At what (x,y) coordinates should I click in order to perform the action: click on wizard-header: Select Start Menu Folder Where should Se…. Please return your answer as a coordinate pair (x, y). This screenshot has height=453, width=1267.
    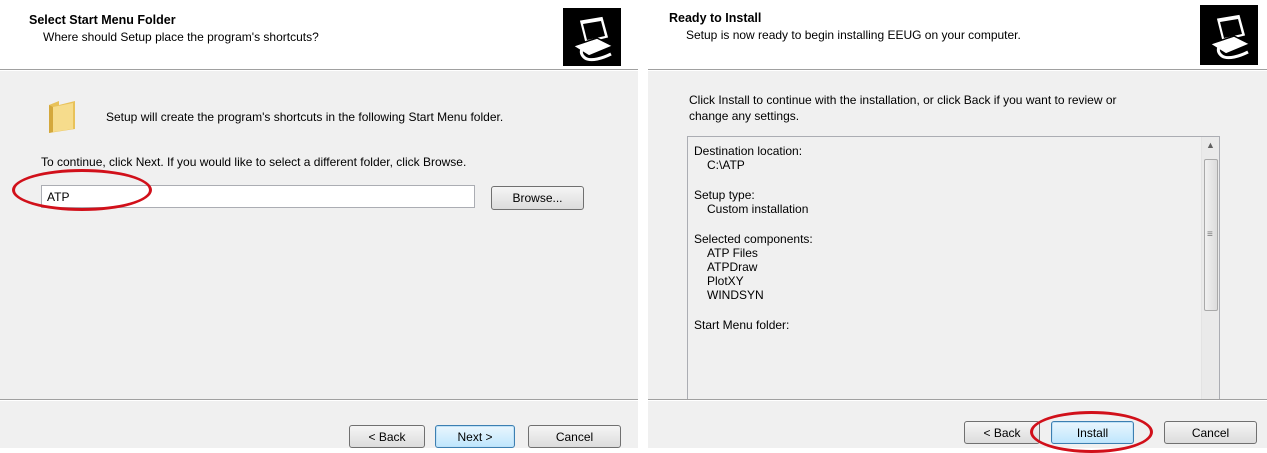
    Looking at the image, I should click on (319, 34).